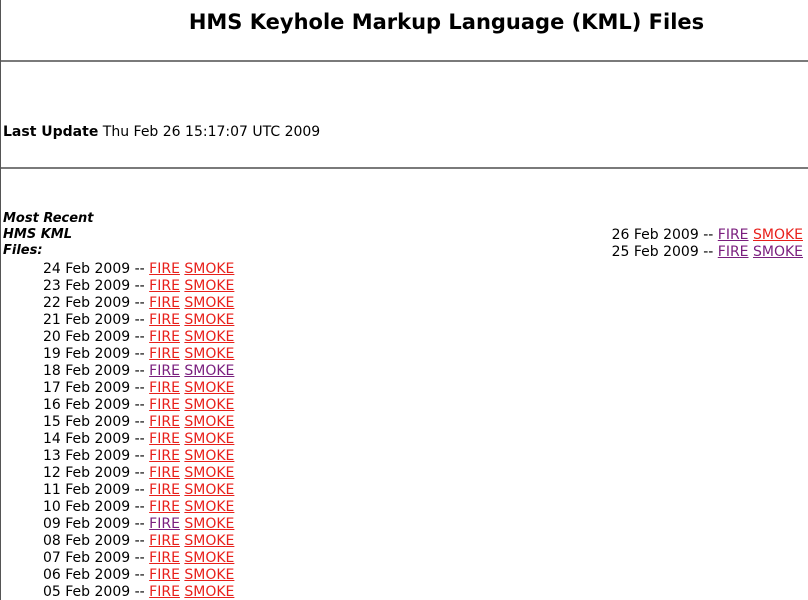 This screenshot has height=600, width=808. What do you see at coordinates (138, 541) in the screenshot?
I see `file-row: 08 Feb 2009 -- FIRE SMOKE` at bounding box center [138, 541].